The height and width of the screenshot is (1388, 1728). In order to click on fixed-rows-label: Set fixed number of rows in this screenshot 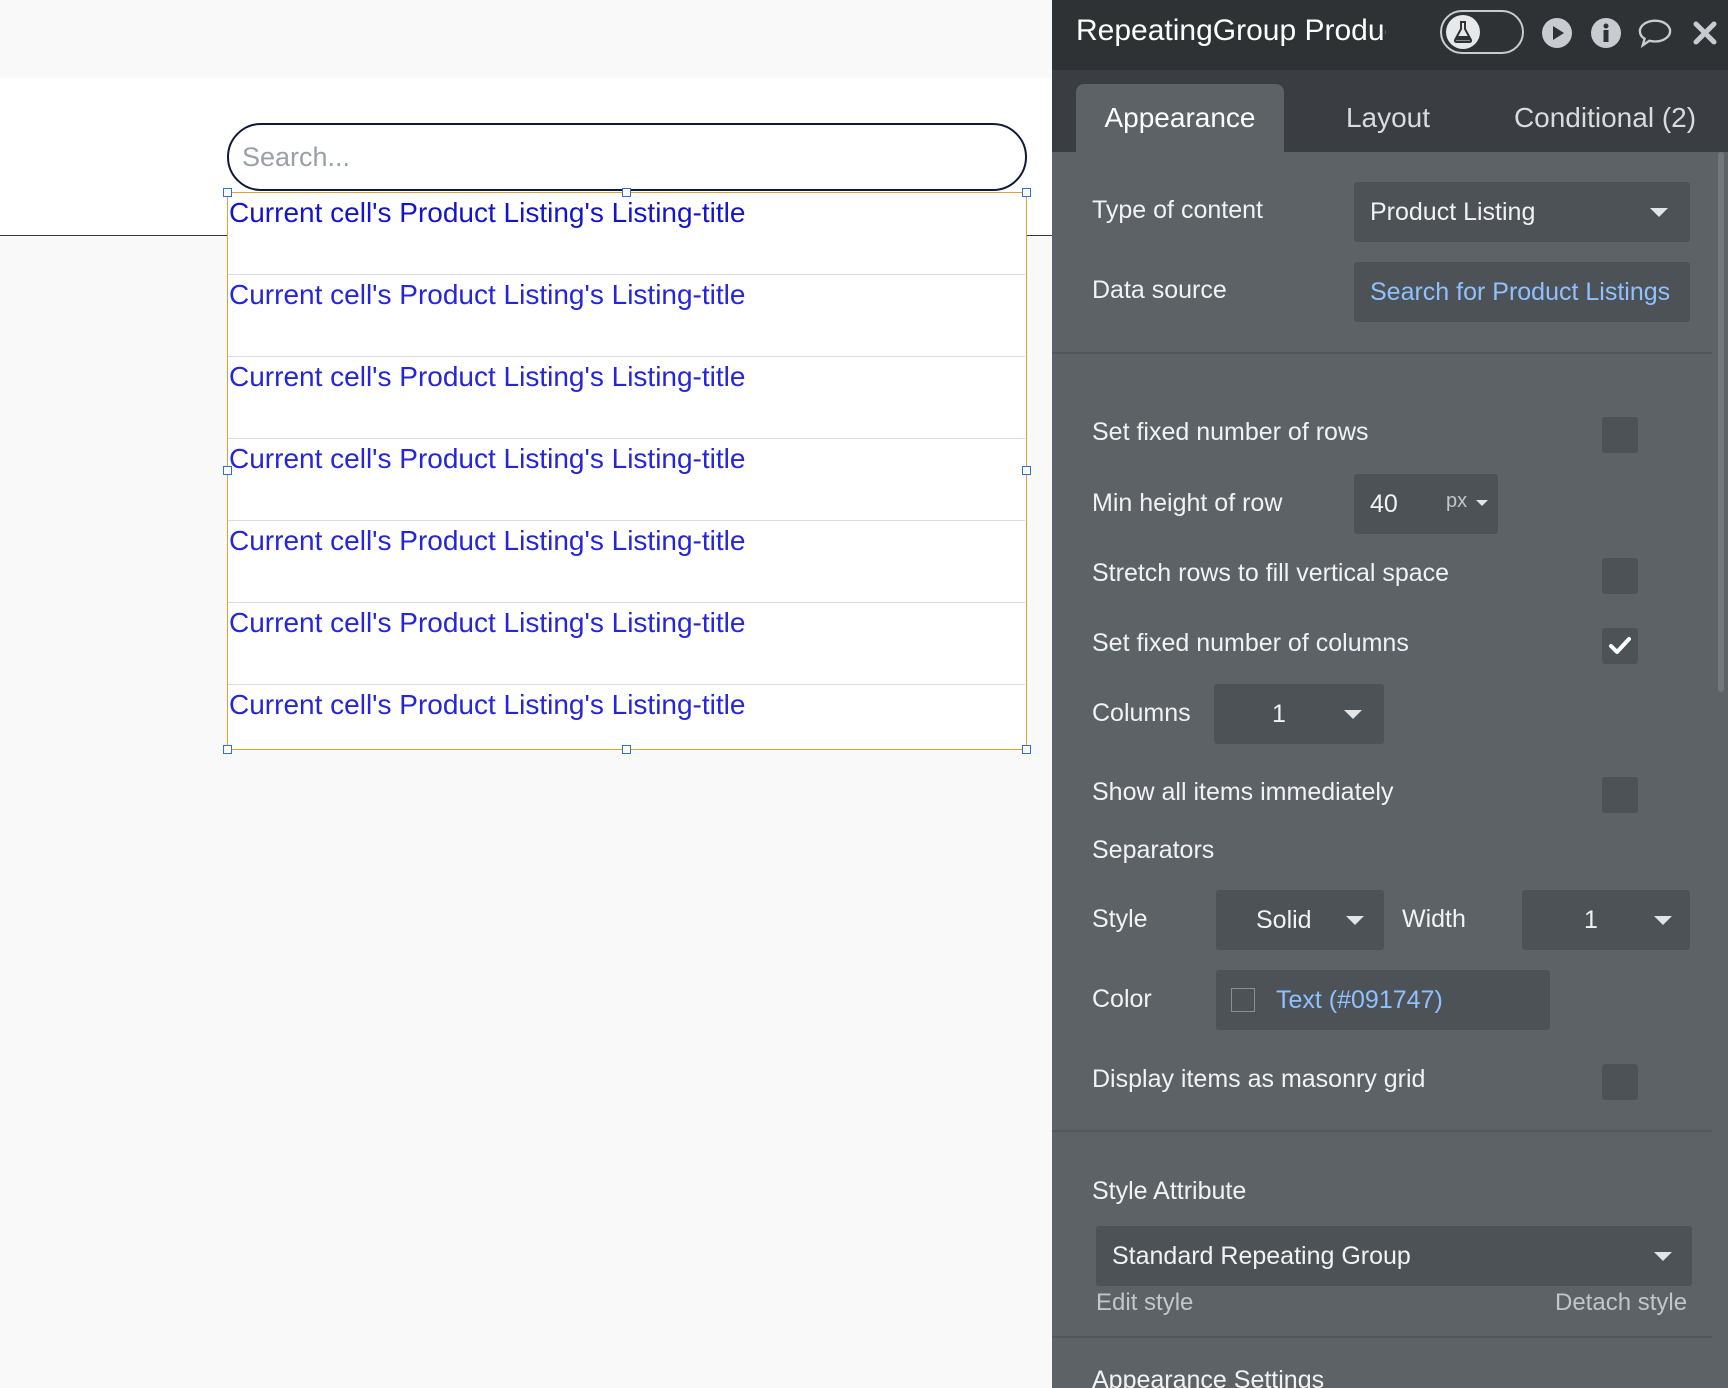, I will do `click(1230, 432)`.